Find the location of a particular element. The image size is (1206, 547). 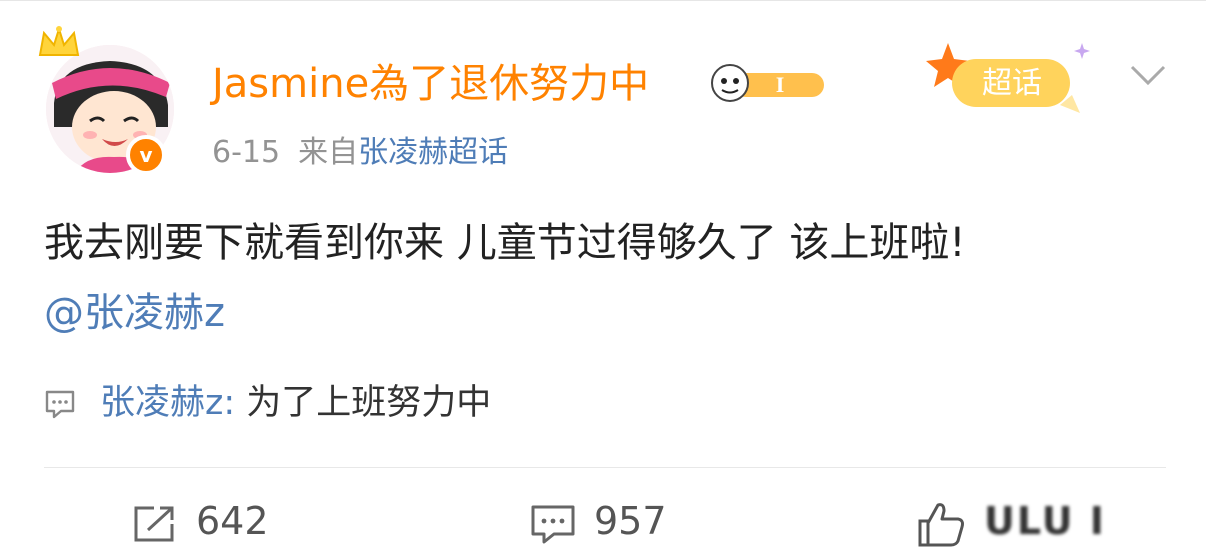

comment-button: 957 is located at coordinates (598, 521).